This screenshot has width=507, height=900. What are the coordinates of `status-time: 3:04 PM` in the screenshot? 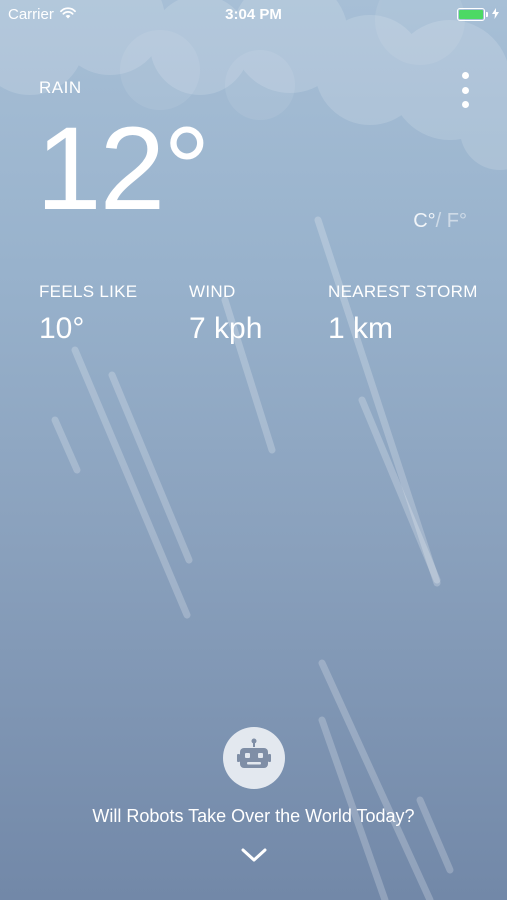 It's located at (253, 14).